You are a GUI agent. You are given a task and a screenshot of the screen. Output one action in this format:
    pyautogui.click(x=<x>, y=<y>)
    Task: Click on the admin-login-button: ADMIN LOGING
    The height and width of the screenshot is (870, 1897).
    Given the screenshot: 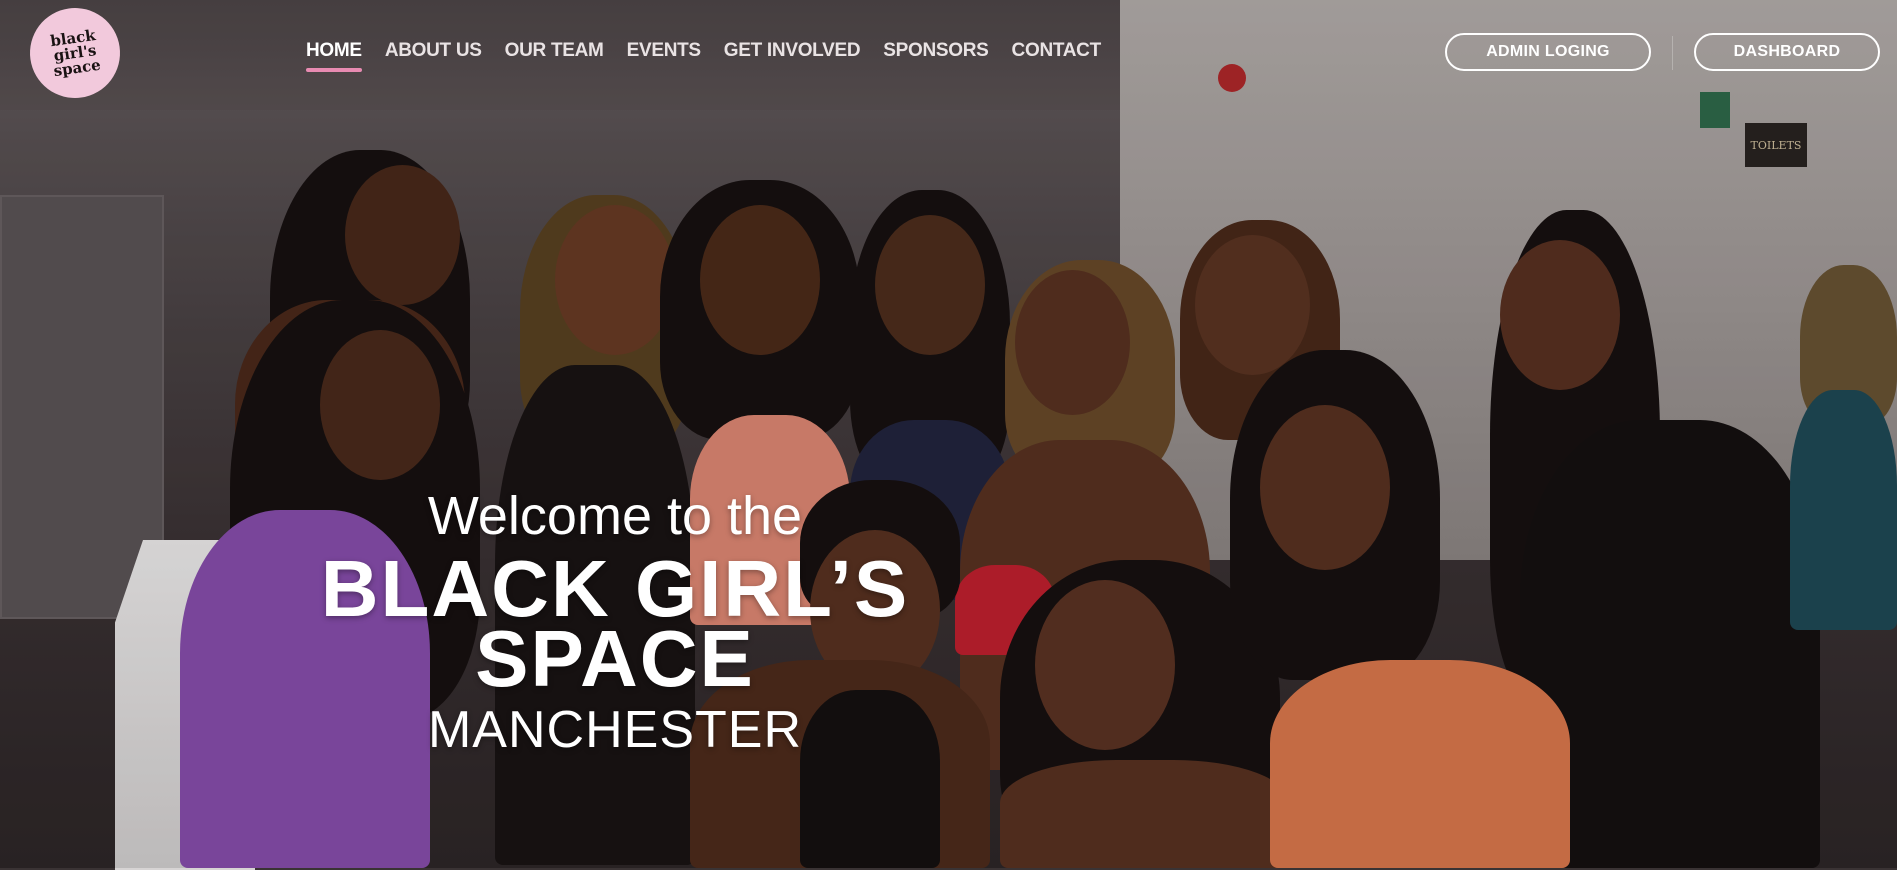 What is the action you would take?
    pyautogui.click(x=1548, y=52)
    